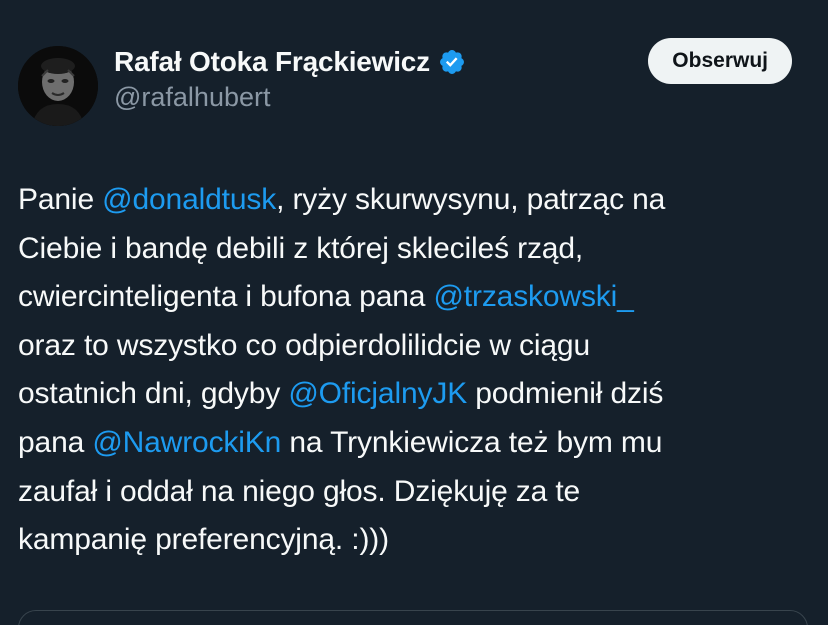 The image size is (828, 625). I want to click on profile-photo-icon, so click(58, 86).